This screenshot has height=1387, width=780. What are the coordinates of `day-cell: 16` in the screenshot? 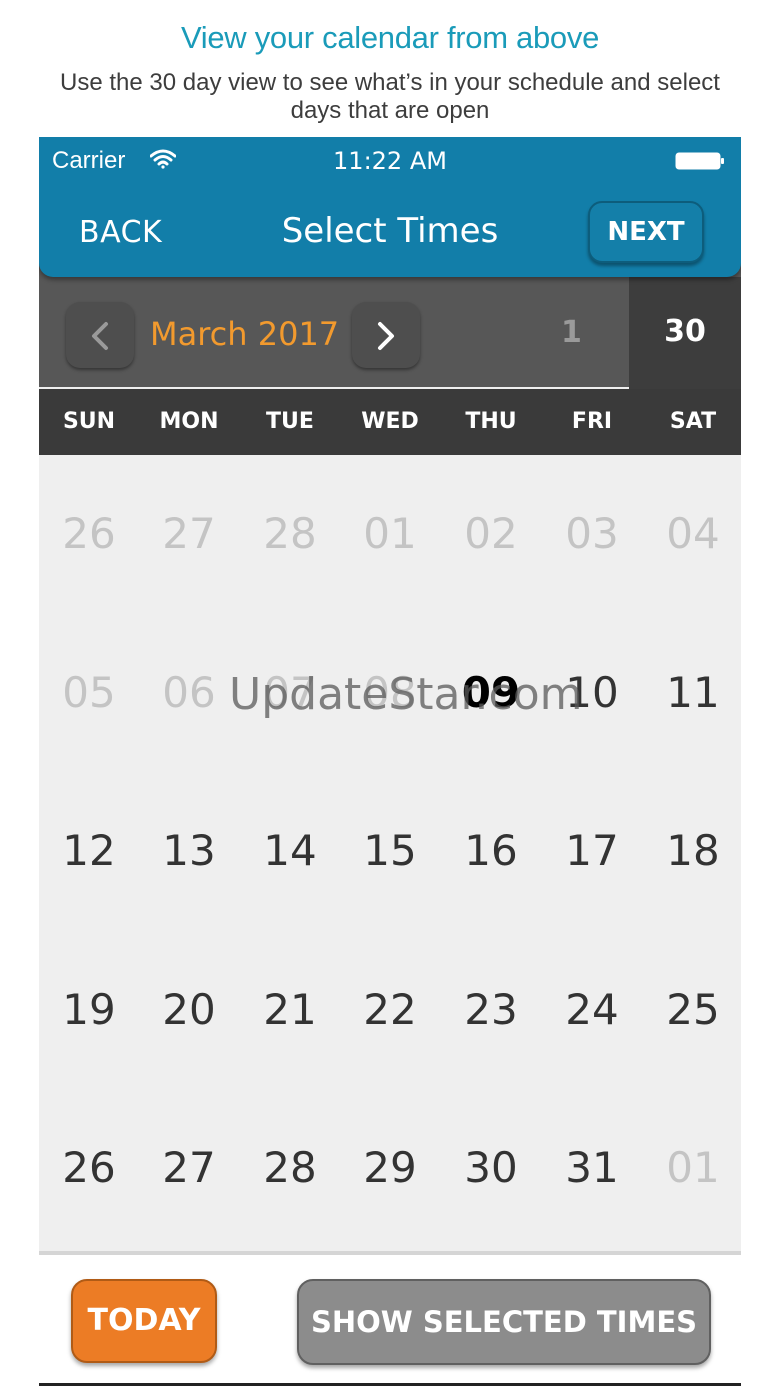 It's located at (491, 850).